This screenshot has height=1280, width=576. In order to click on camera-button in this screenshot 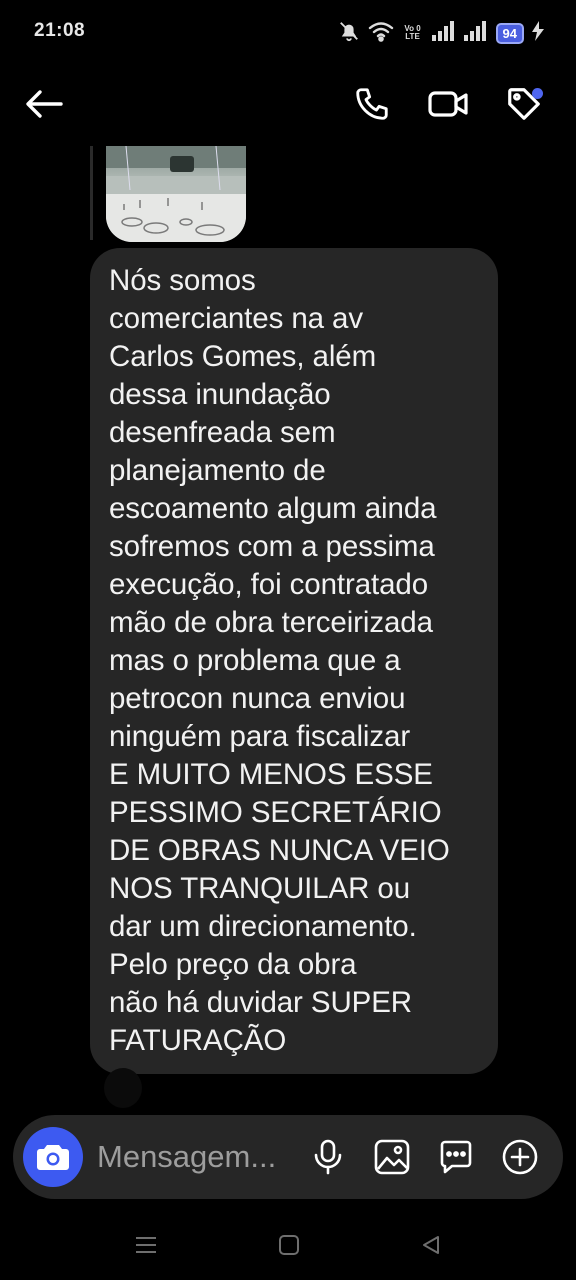, I will do `click(53, 1157)`.